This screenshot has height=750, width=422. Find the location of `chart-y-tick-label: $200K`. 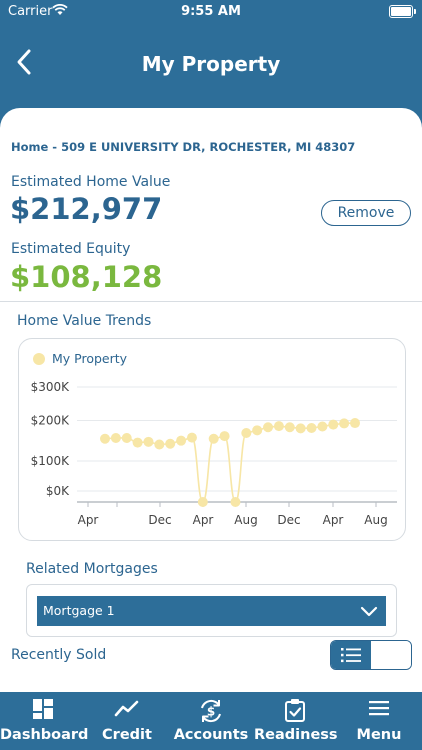

chart-y-tick-label: $200K is located at coordinates (51, 421).